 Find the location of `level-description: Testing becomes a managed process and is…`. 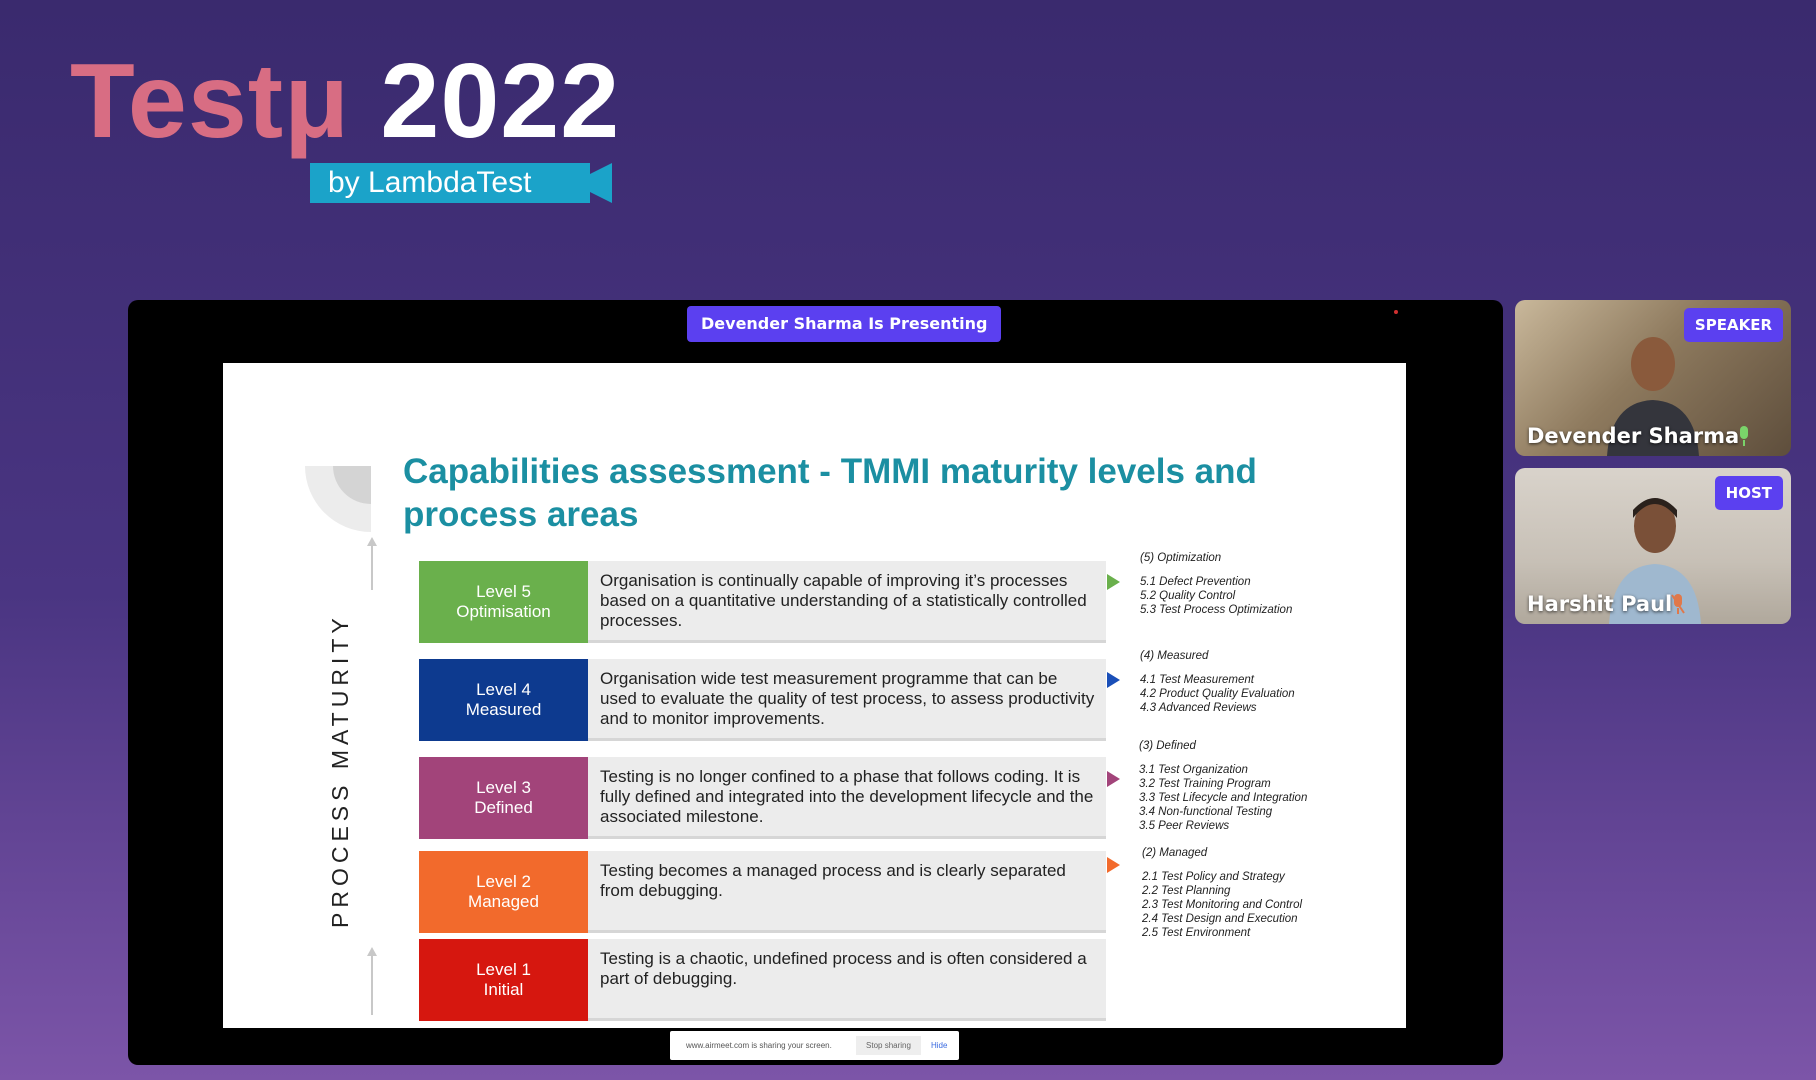

level-description: Testing becomes a managed process and is… is located at coordinates (847, 892).